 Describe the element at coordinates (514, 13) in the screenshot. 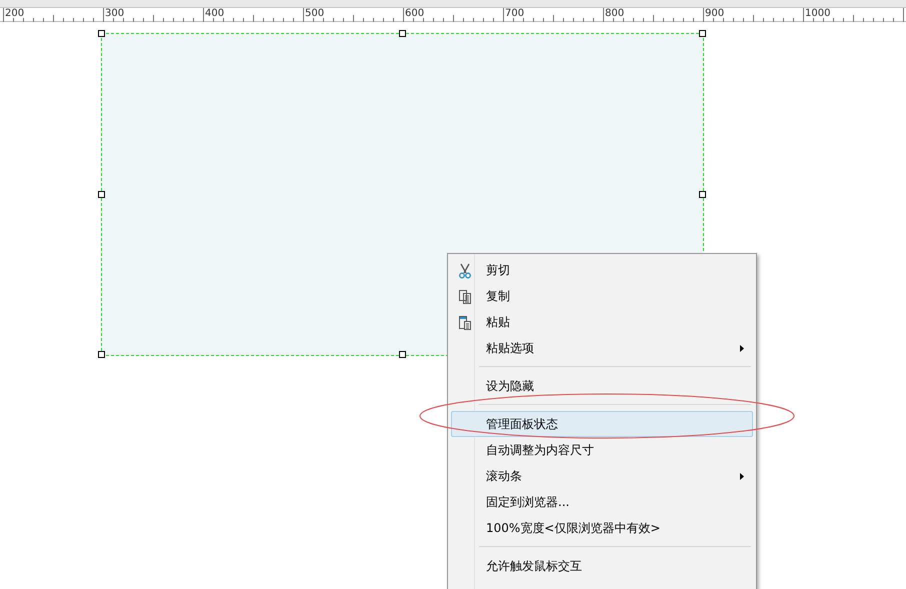

I see `ruler-label: 700` at that location.